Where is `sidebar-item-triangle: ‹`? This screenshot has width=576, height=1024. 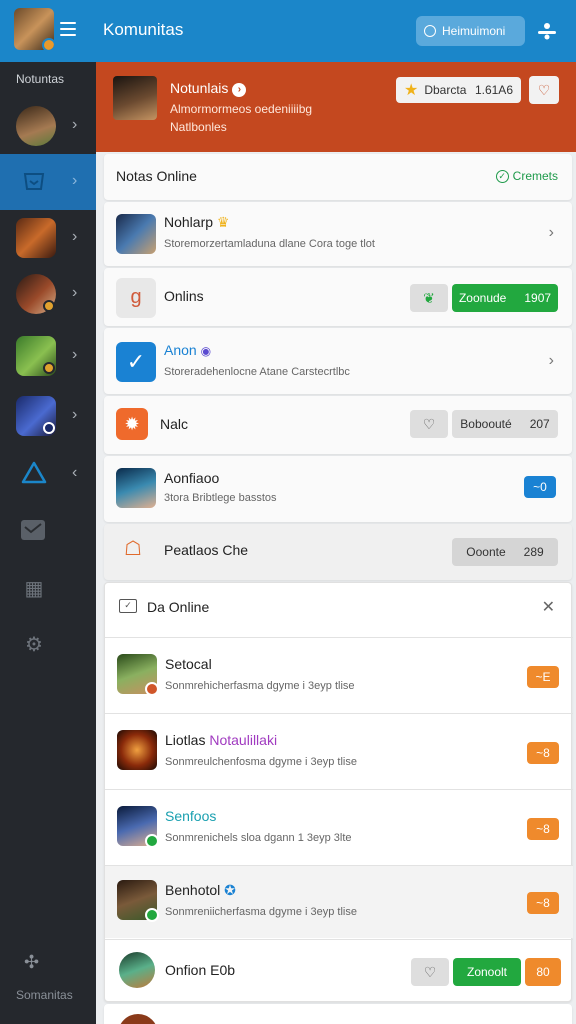 sidebar-item-triangle: ‹ is located at coordinates (48, 474).